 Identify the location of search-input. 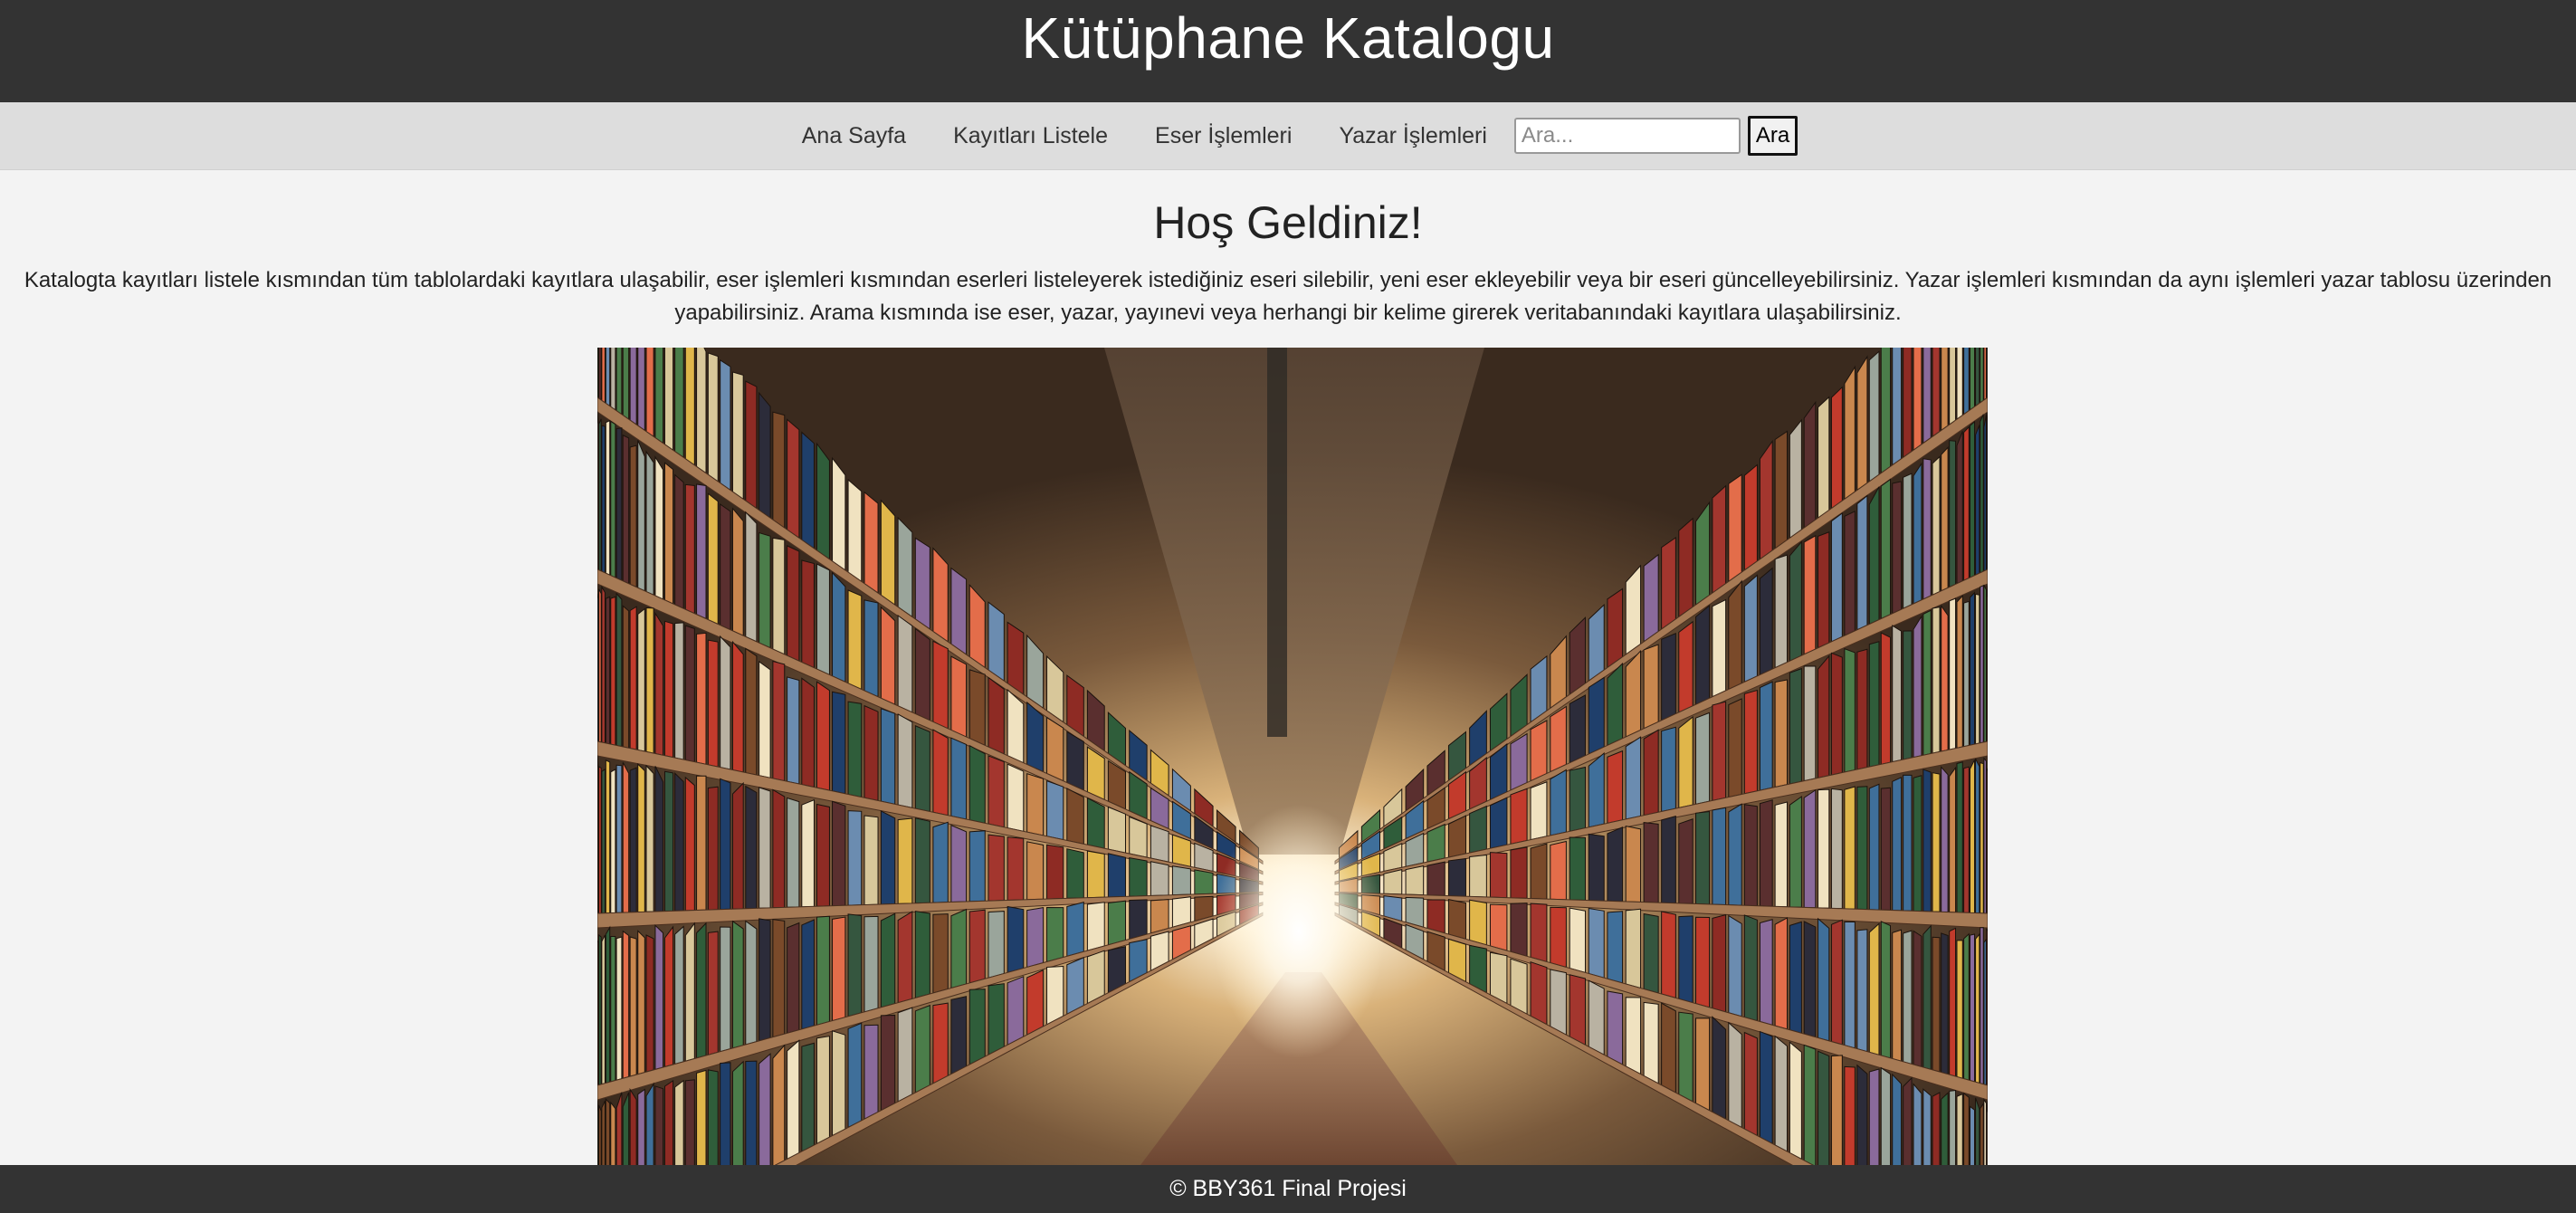
(1627, 136).